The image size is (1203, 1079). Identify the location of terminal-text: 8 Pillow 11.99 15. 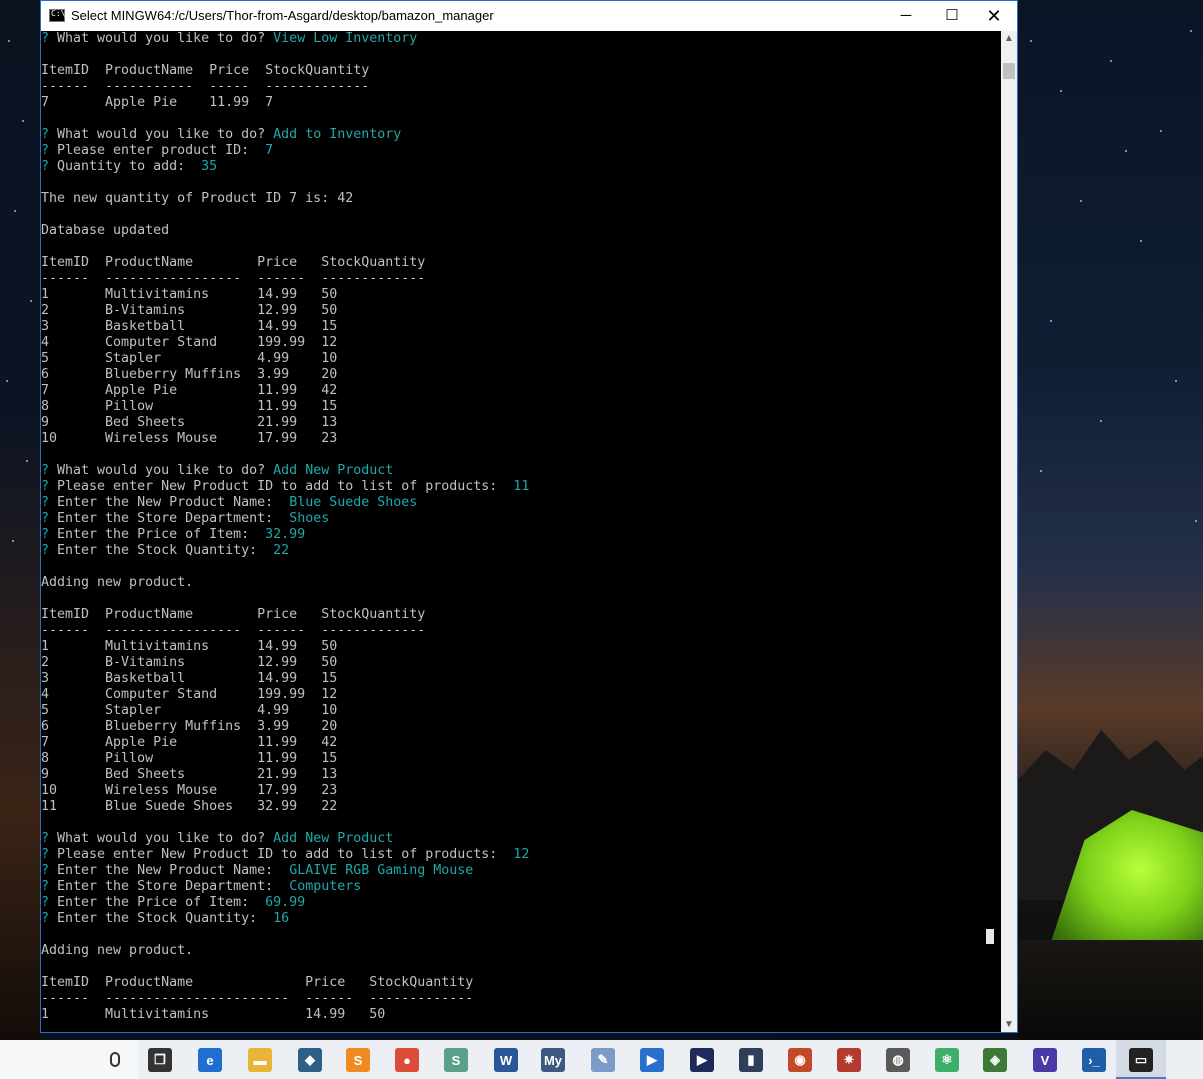
(189, 406).